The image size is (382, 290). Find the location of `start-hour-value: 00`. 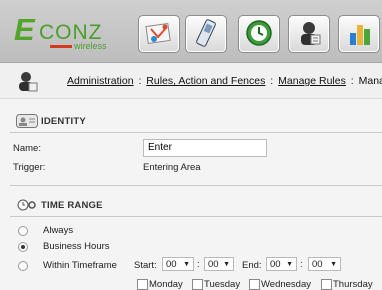

start-hour-value: 00 is located at coordinates (171, 264).